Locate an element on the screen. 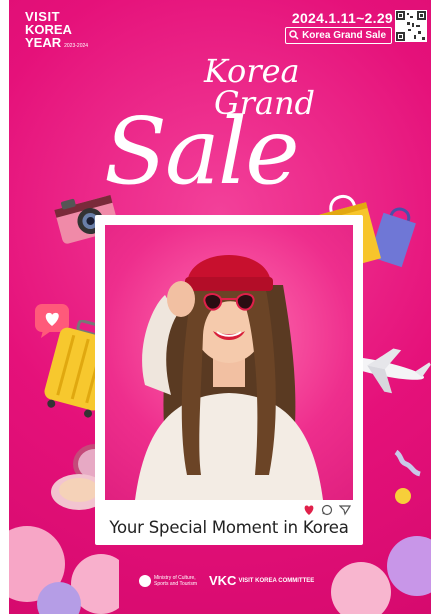 Image resolution: width=440 pixels, height=614 pixels. qr-code-icon is located at coordinates (411, 26).